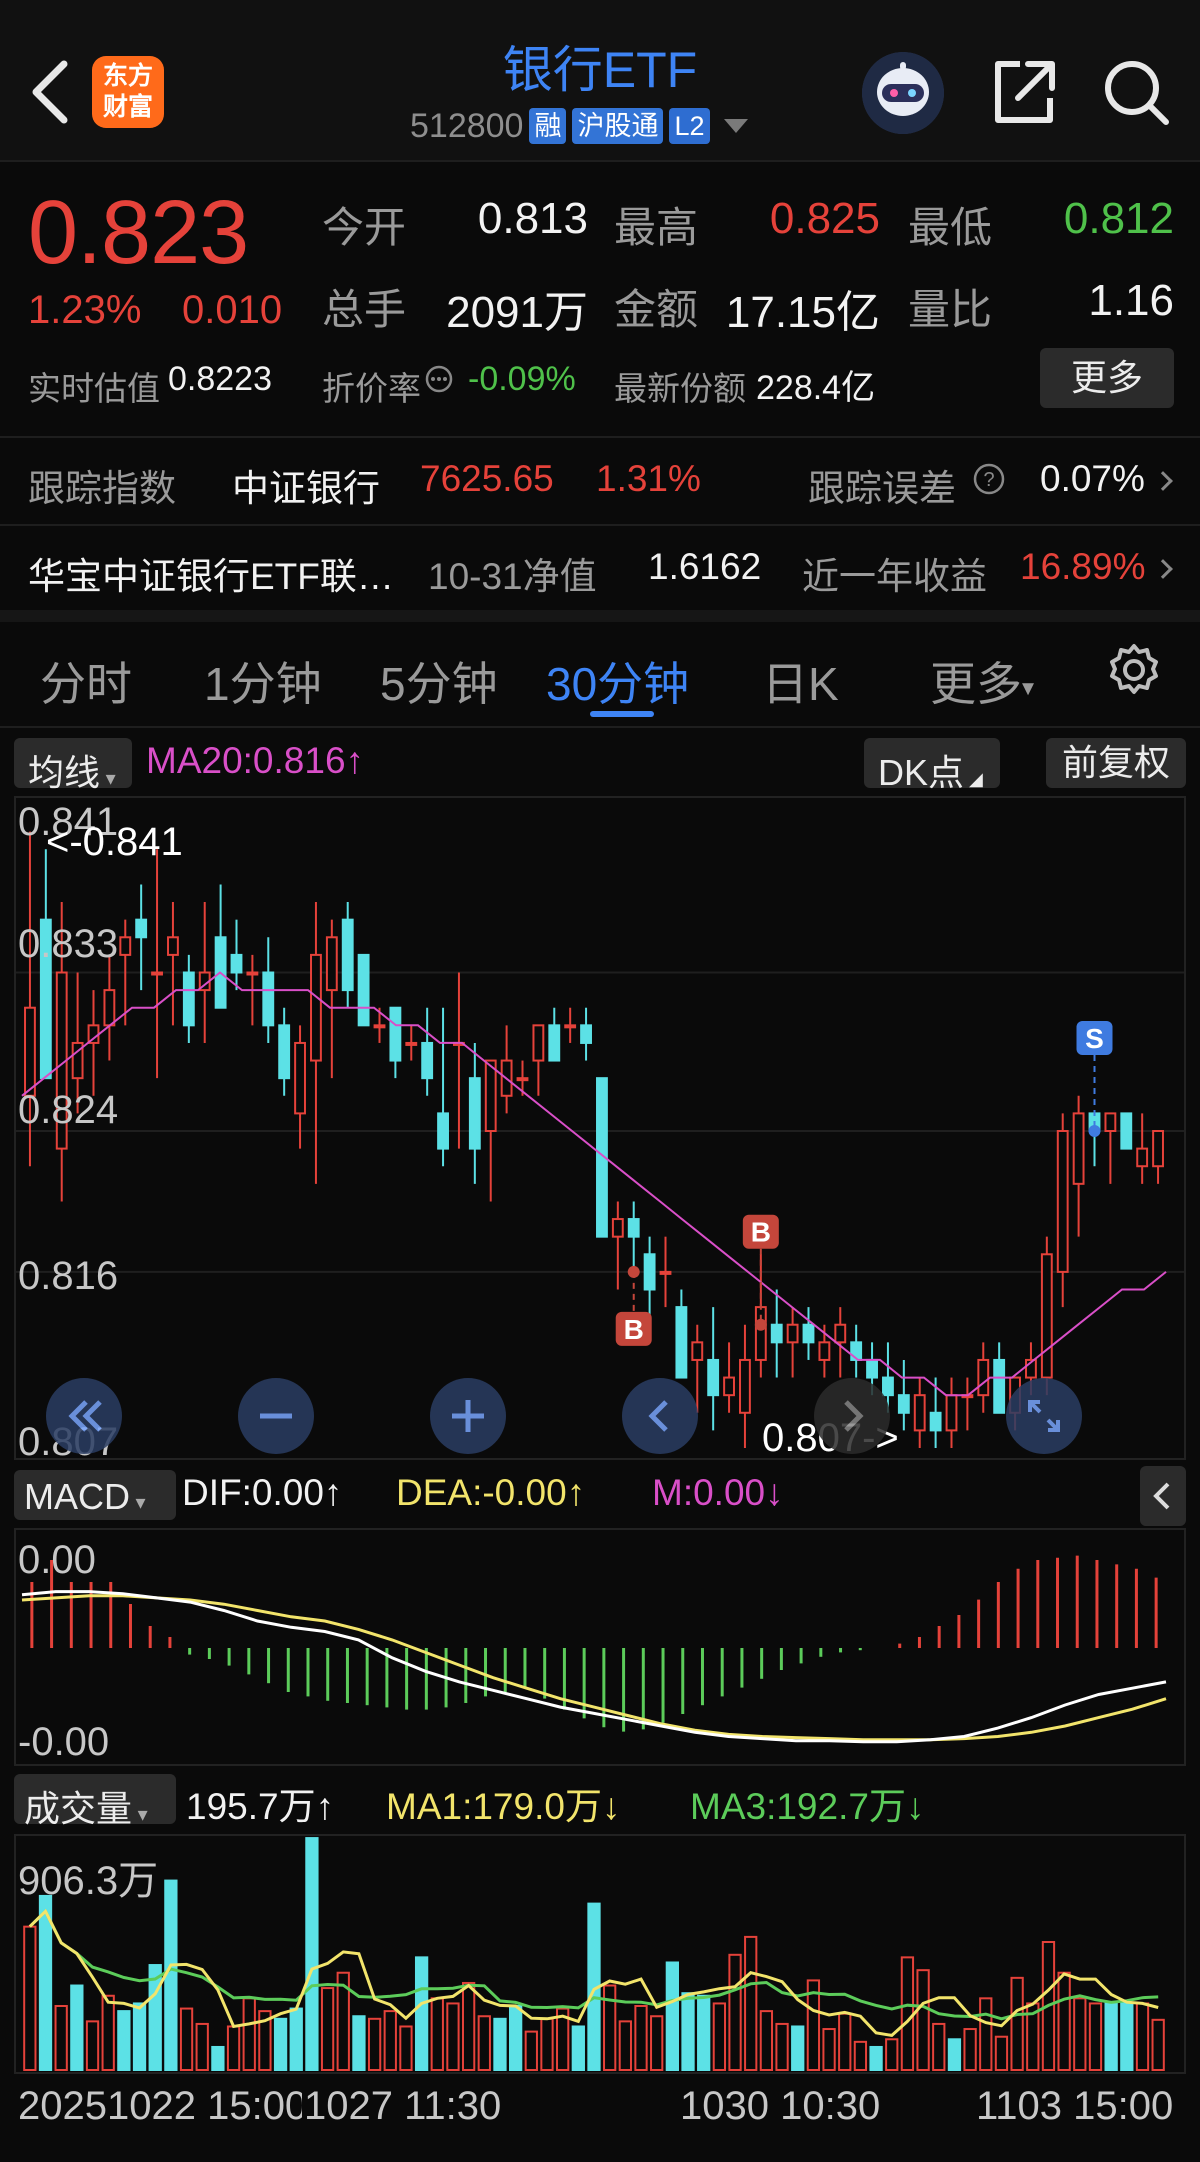  Describe the element at coordinates (660, 1416) in the screenshot. I see `step-left-button` at that location.